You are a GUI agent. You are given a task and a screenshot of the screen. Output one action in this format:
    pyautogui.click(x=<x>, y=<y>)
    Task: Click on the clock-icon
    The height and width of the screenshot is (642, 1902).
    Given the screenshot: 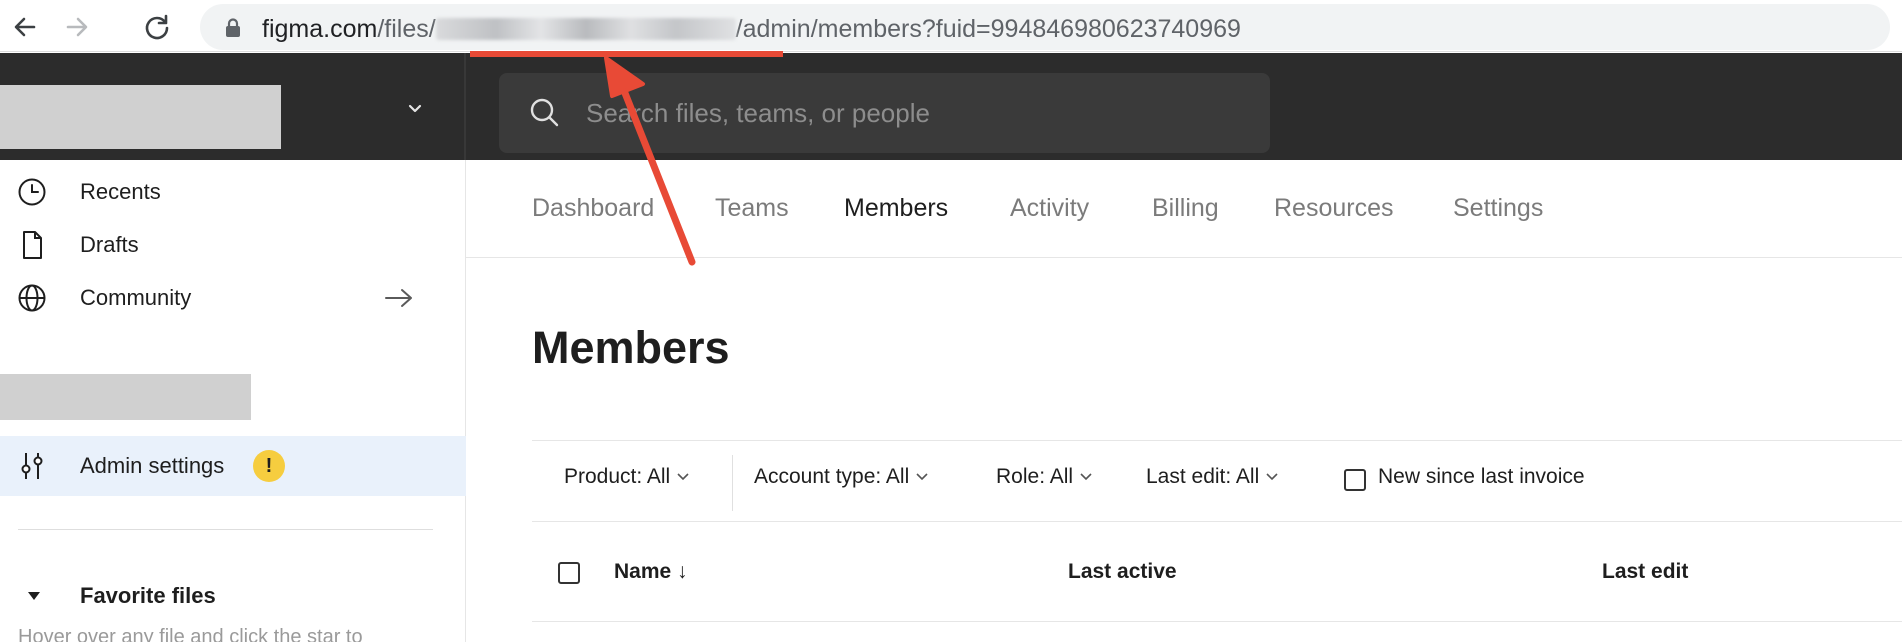 What is the action you would take?
    pyautogui.click(x=32, y=192)
    